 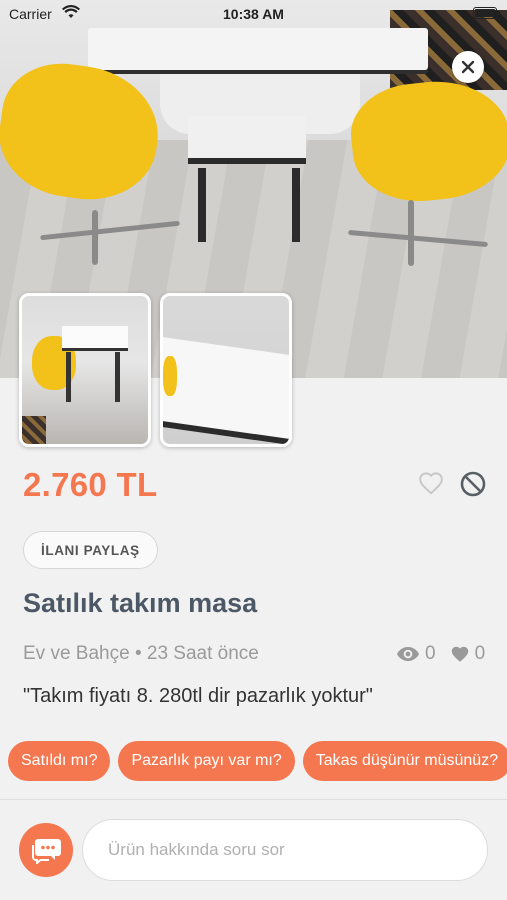 I want to click on chat-icon, so click(x=46, y=851).